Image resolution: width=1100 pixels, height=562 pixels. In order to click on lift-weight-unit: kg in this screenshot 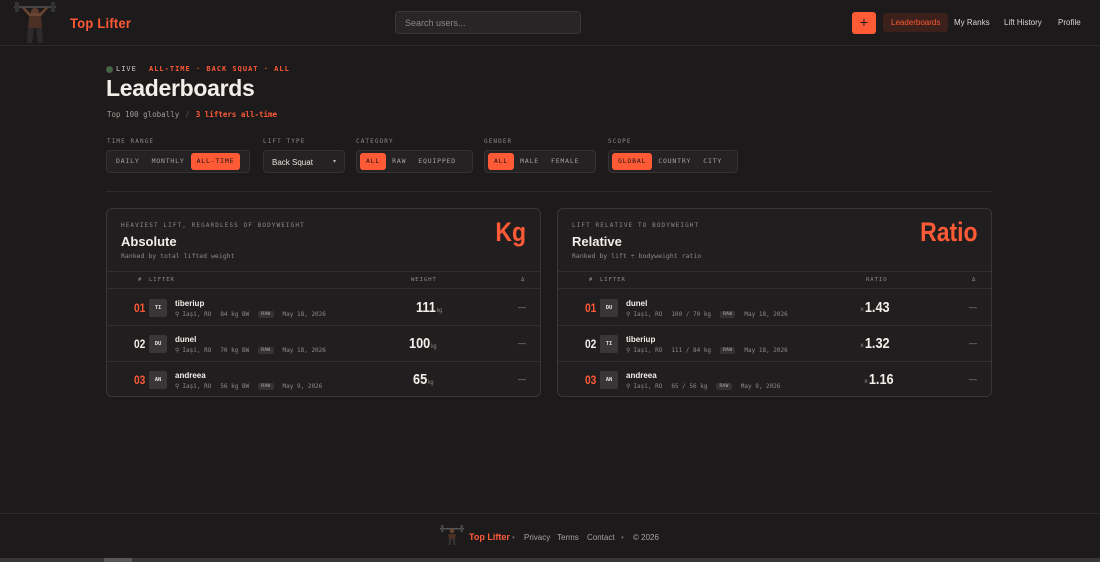, I will do `click(439, 311)`.